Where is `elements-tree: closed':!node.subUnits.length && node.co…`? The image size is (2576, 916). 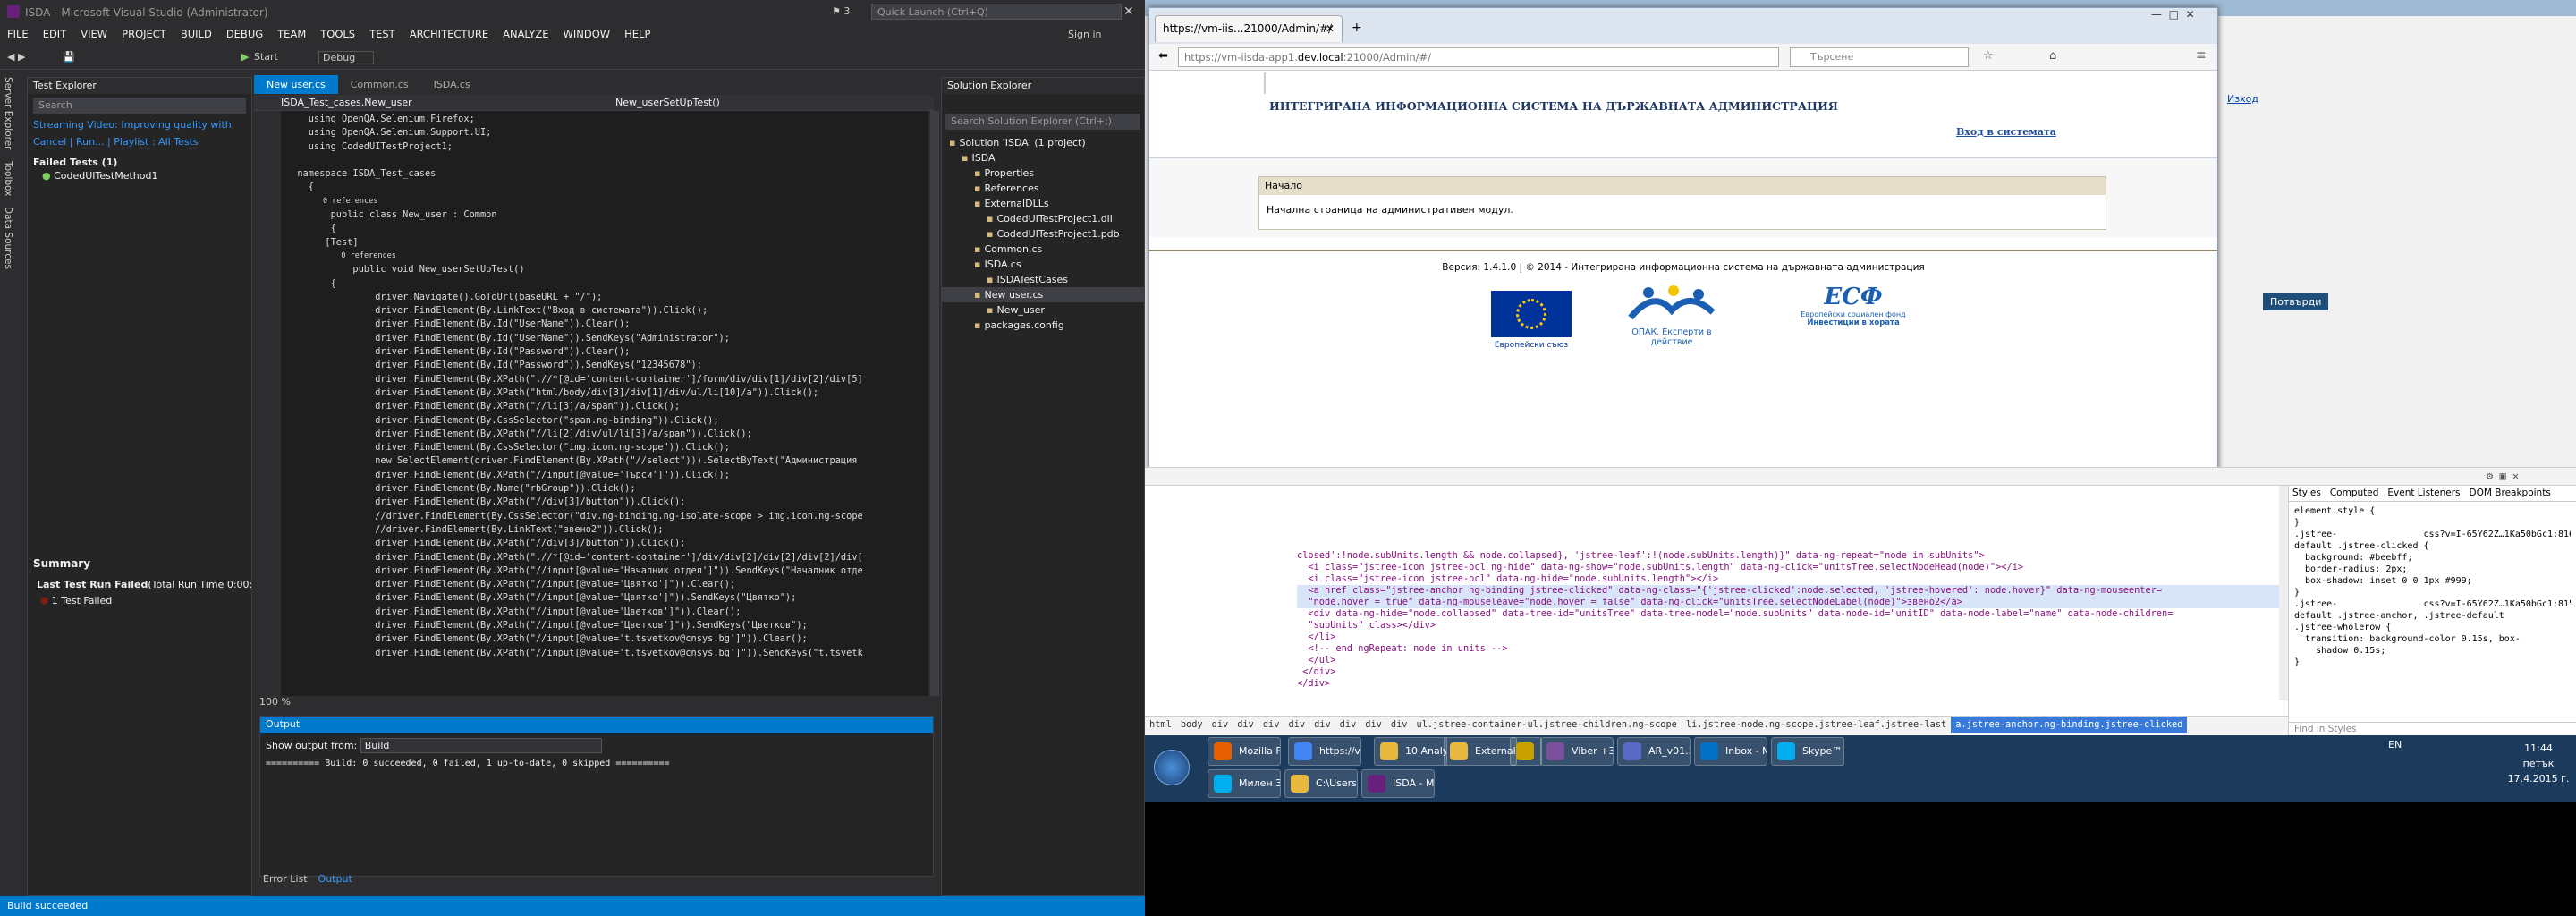 elements-tree: closed':!node.subUnits.length && node.co… is located at coordinates (1712, 593).